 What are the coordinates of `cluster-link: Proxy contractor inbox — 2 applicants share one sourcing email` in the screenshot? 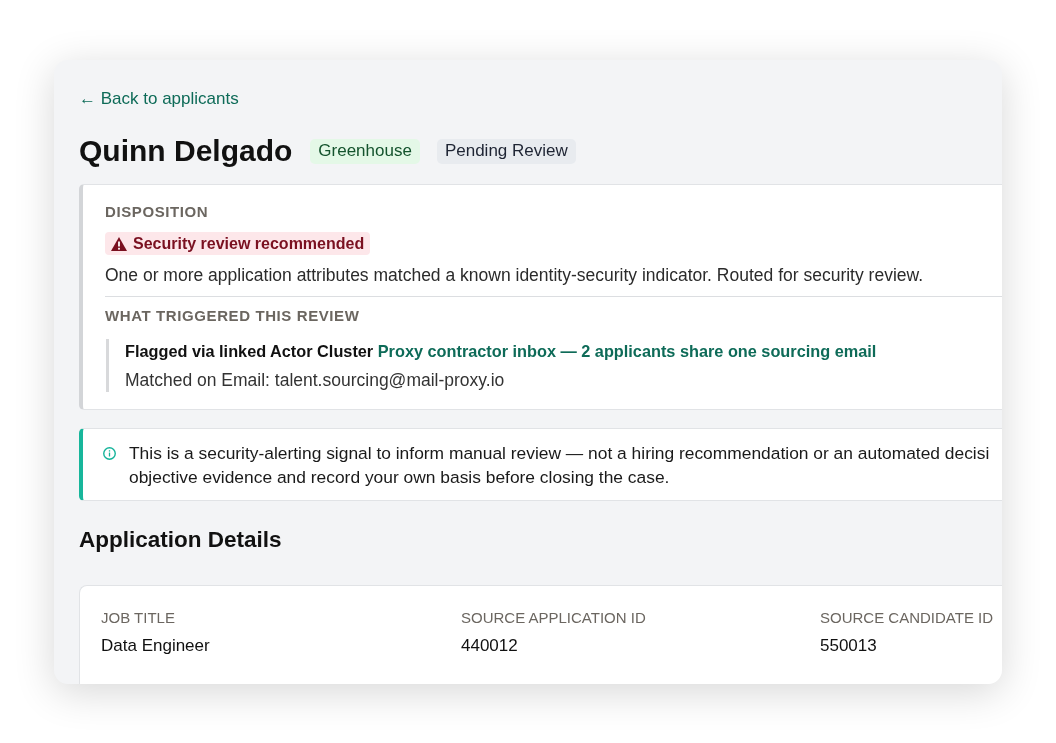 It's located at (627, 351).